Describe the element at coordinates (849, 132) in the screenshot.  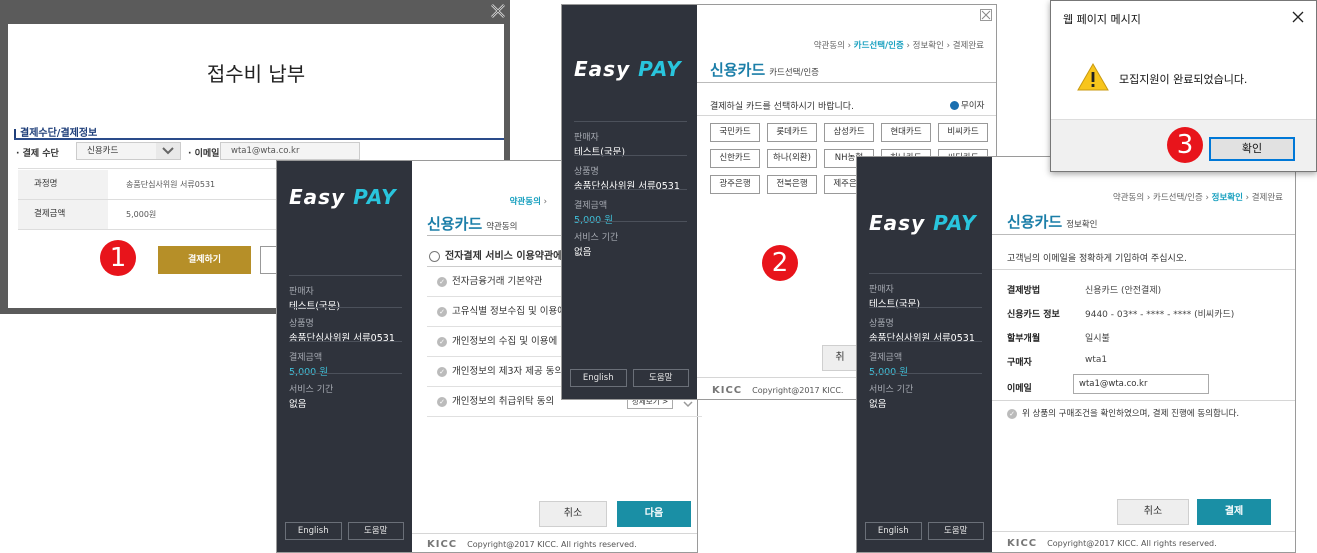
I see `card-option: 삼성카드` at that location.